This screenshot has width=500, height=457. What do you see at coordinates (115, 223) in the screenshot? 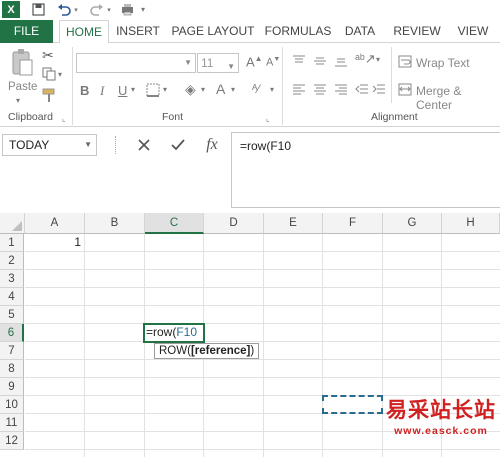
I see `column-header-b: B` at bounding box center [115, 223].